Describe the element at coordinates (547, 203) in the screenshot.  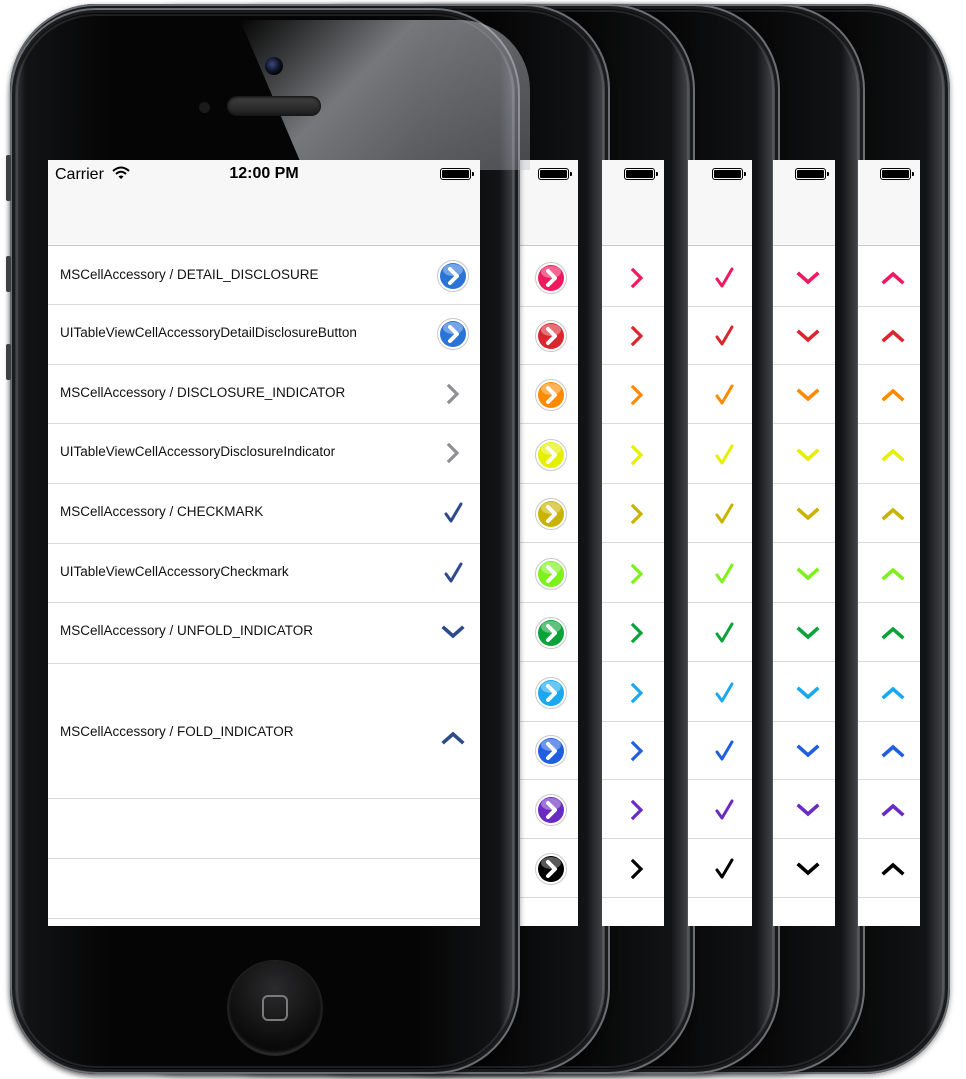
I see `status-bar` at that location.